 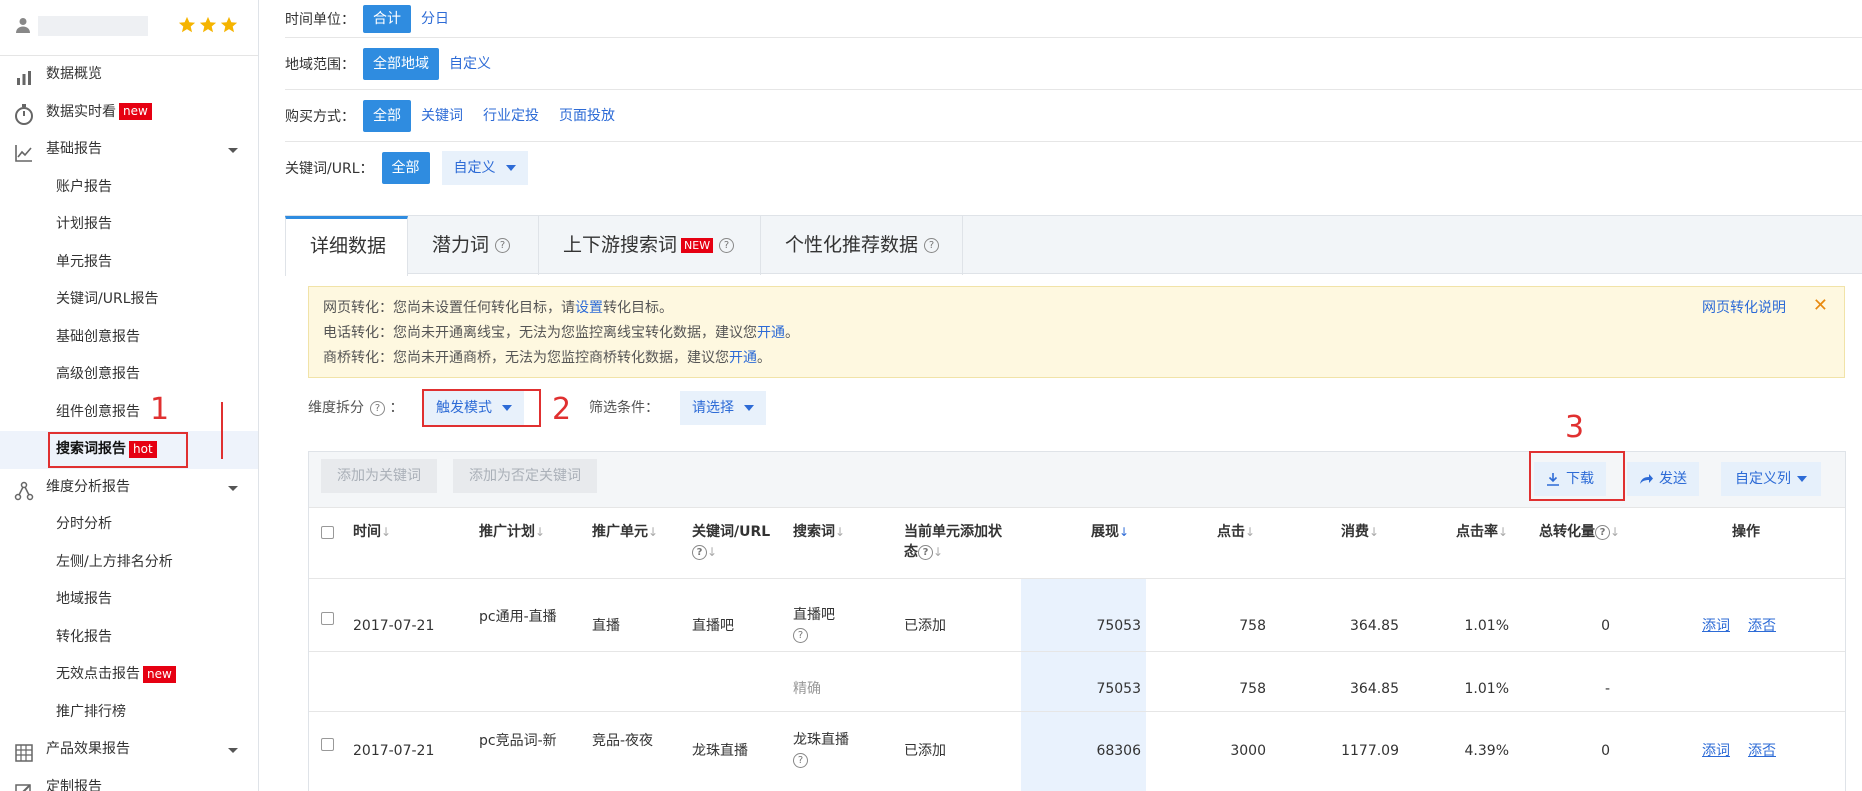 I want to click on sidebar-item-advanced-creative-report: 高级创意报告, so click(x=129, y=375).